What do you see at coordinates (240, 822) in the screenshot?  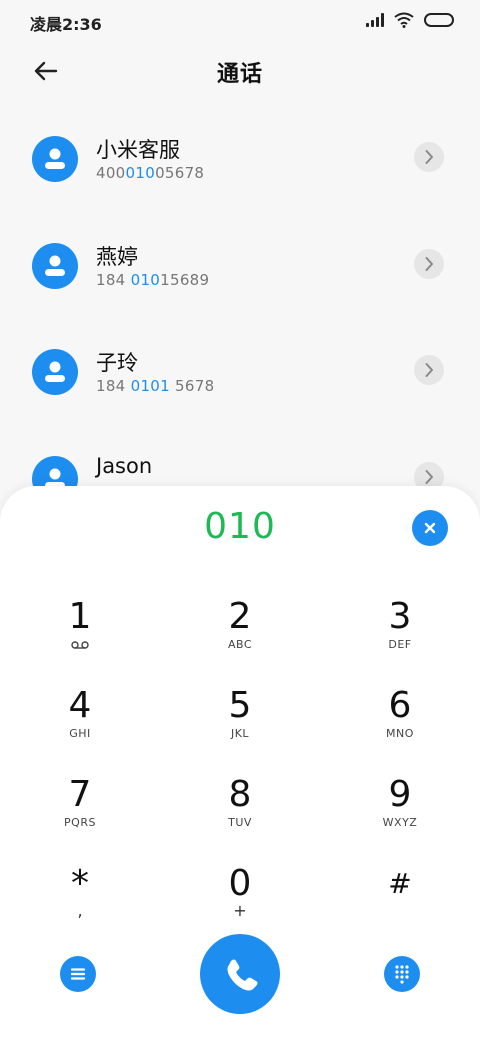 I see `key-letters: TUV` at bounding box center [240, 822].